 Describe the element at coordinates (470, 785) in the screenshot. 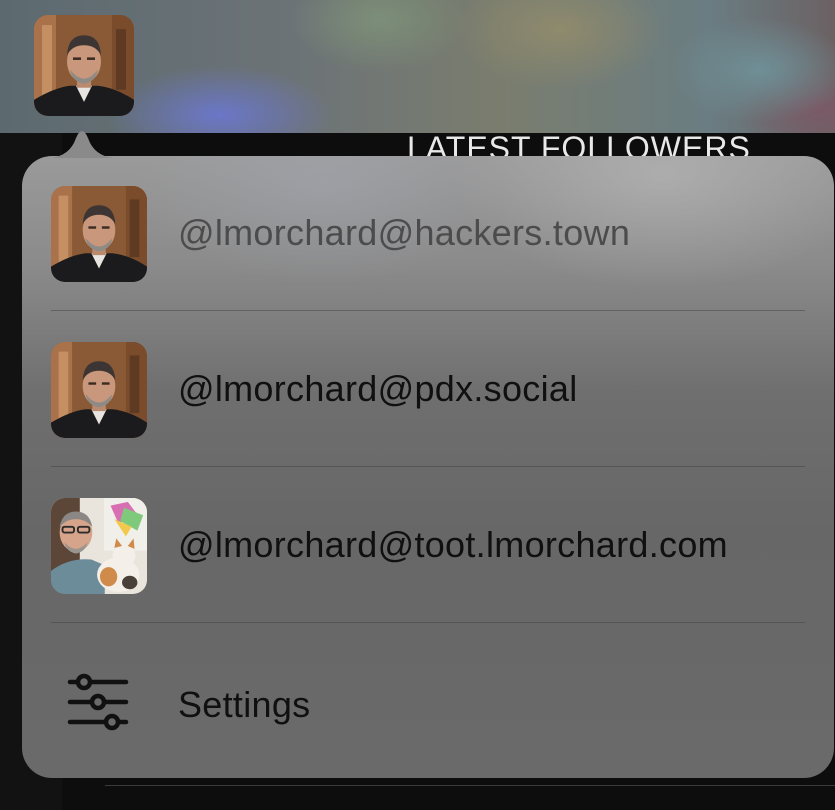

I see `content-divider` at that location.